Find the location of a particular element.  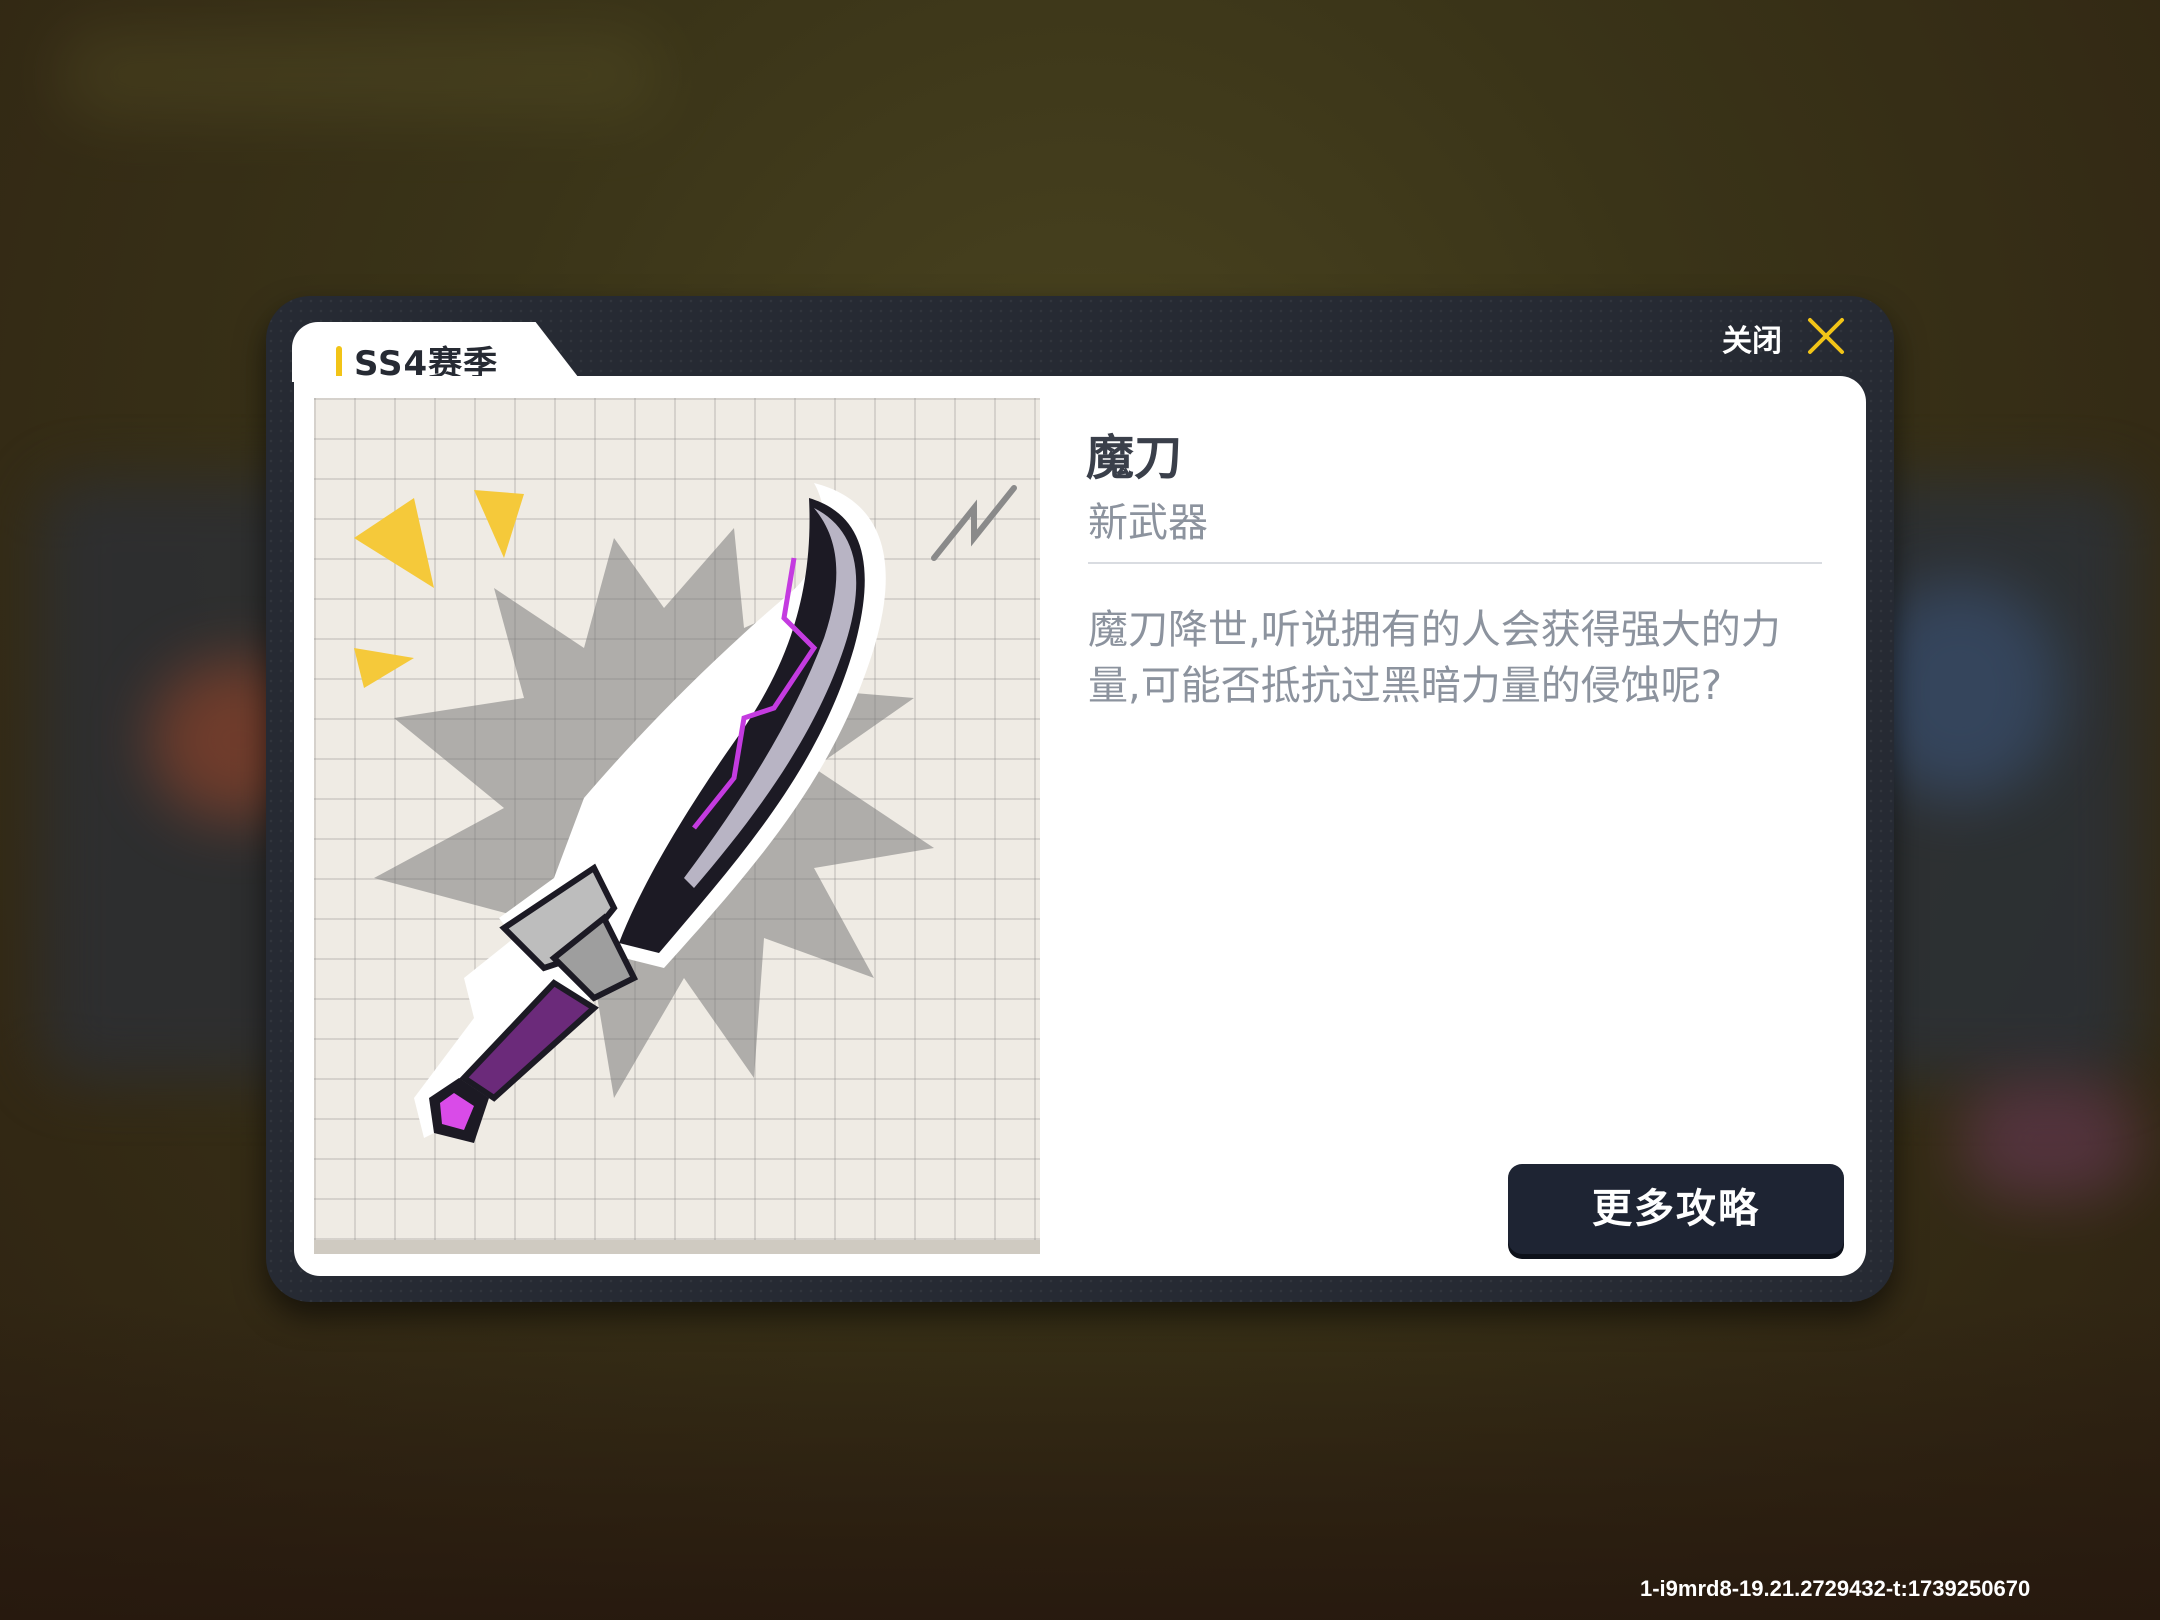

build-id-label: 1-i9mrd8-19.21.2729432-t:1739250670 is located at coordinates (1835, 1588).